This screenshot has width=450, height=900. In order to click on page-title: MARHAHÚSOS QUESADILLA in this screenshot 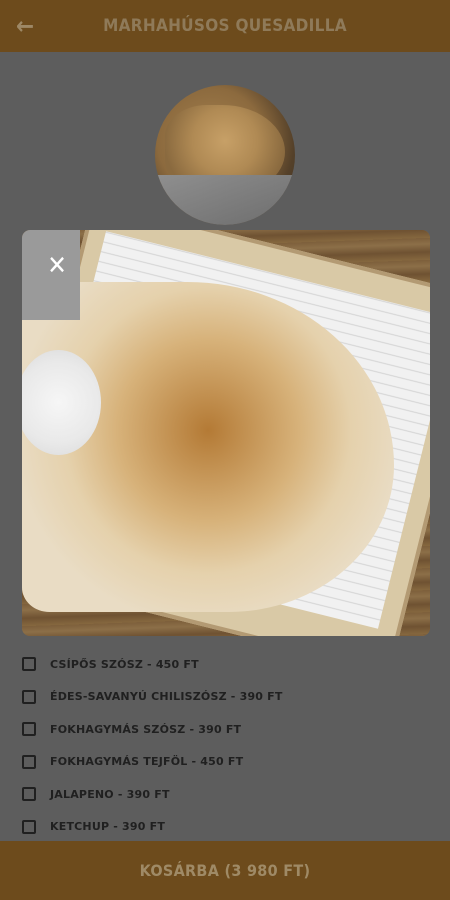, I will do `click(225, 26)`.